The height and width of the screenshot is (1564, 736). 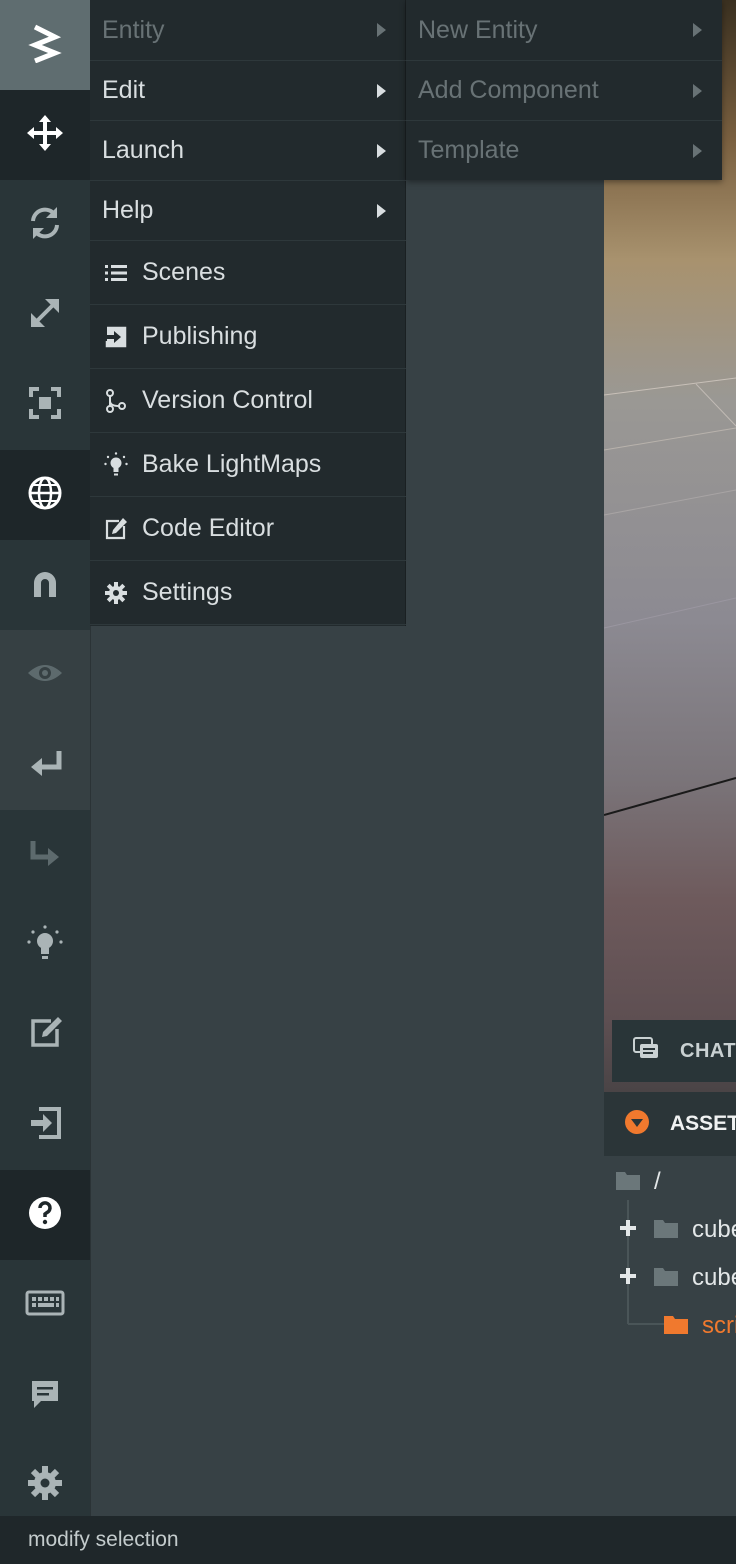 I want to click on menu-item-code-editor: Code Editor, so click(x=248, y=529).